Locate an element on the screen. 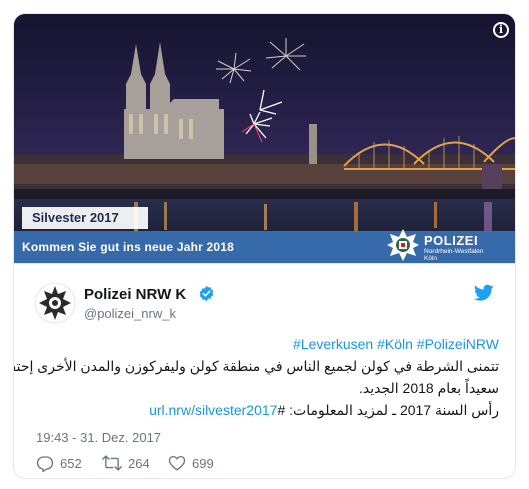 This screenshot has height=489, width=529. police-star-icon is located at coordinates (403, 245).